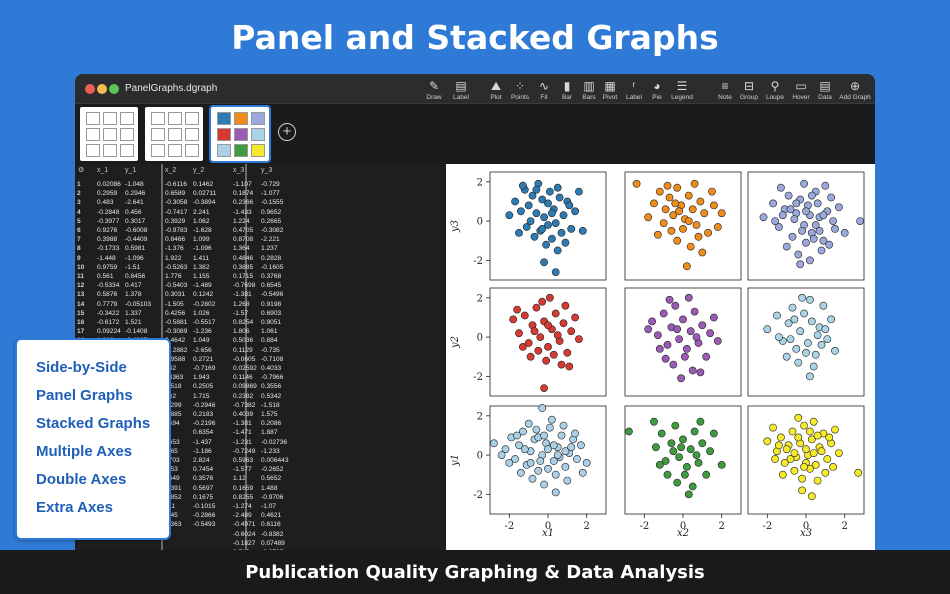  Describe the element at coordinates (203, 414) in the screenshot. I see `table-cell: 0.2183` at that location.